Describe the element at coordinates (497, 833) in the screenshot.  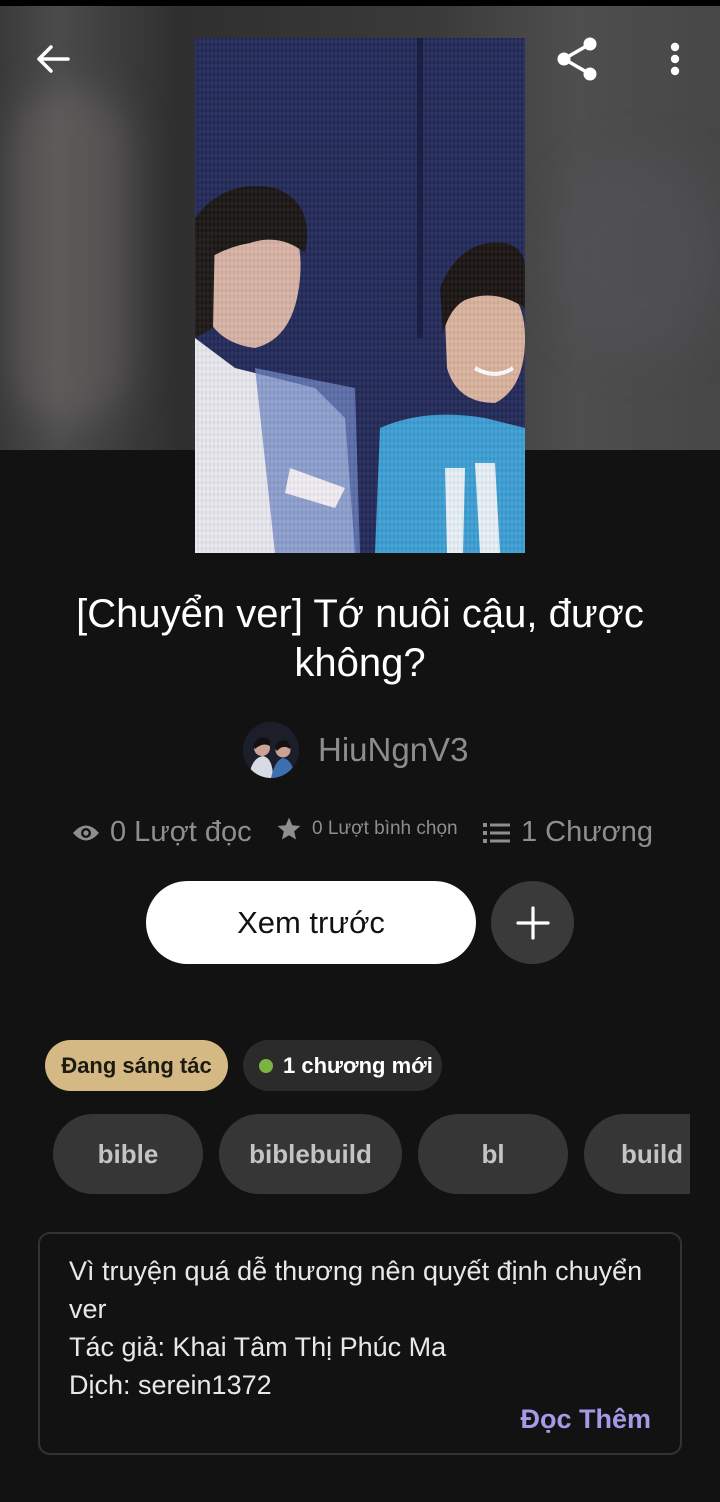
I see `list-icon` at that location.